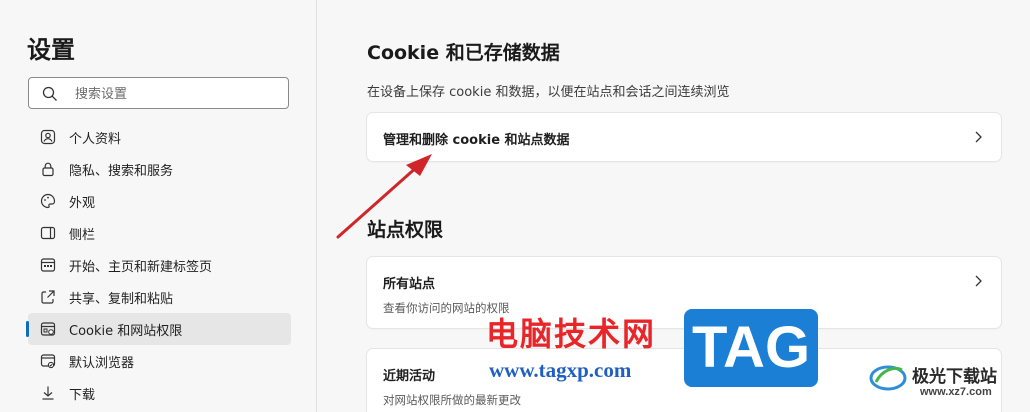  Describe the element at coordinates (159, 361) in the screenshot. I see `sidebar-item-default-browser: 默认浏览器` at that location.